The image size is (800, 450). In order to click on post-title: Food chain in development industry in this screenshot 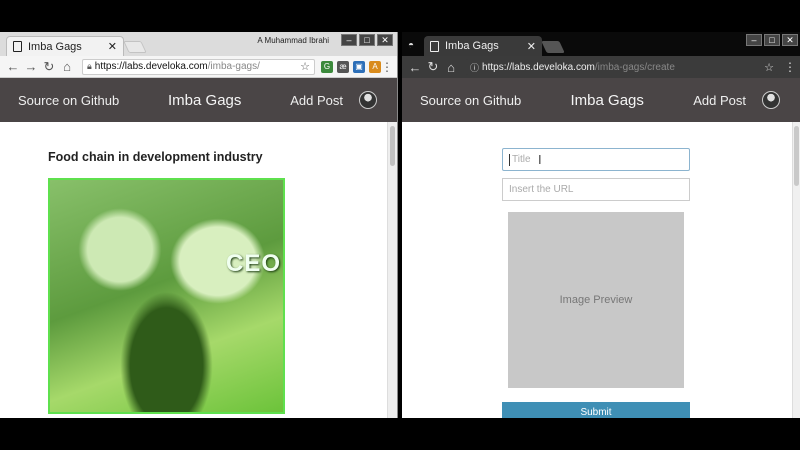, I will do `click(155, 157)`.